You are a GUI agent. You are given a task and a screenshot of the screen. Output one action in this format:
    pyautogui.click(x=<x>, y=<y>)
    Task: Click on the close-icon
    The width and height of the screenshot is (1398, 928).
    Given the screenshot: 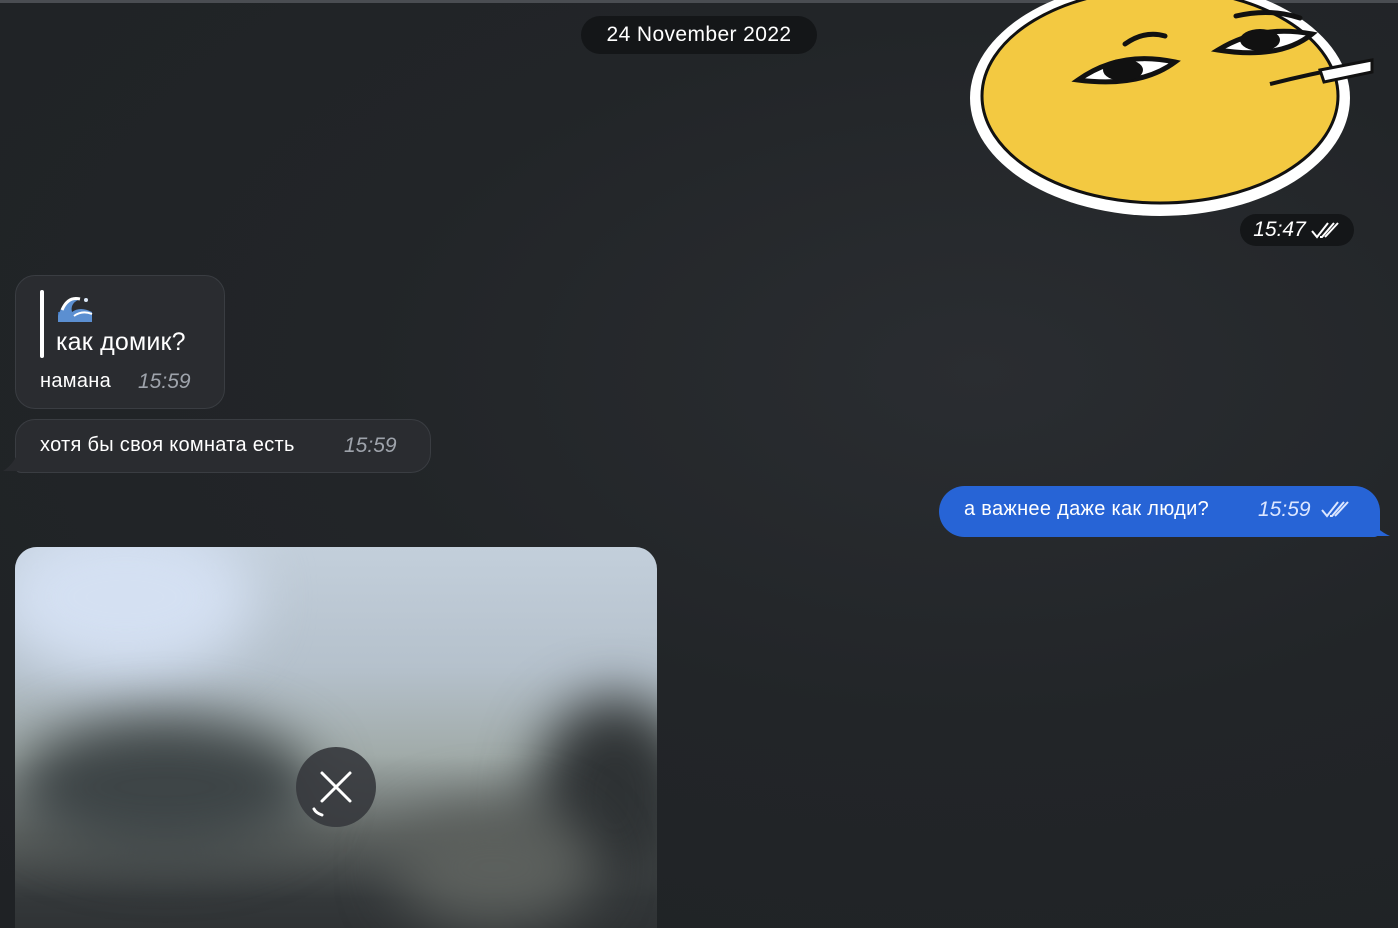 What is the action you would take?
    pyautogui.click(x=332, y=794)
    